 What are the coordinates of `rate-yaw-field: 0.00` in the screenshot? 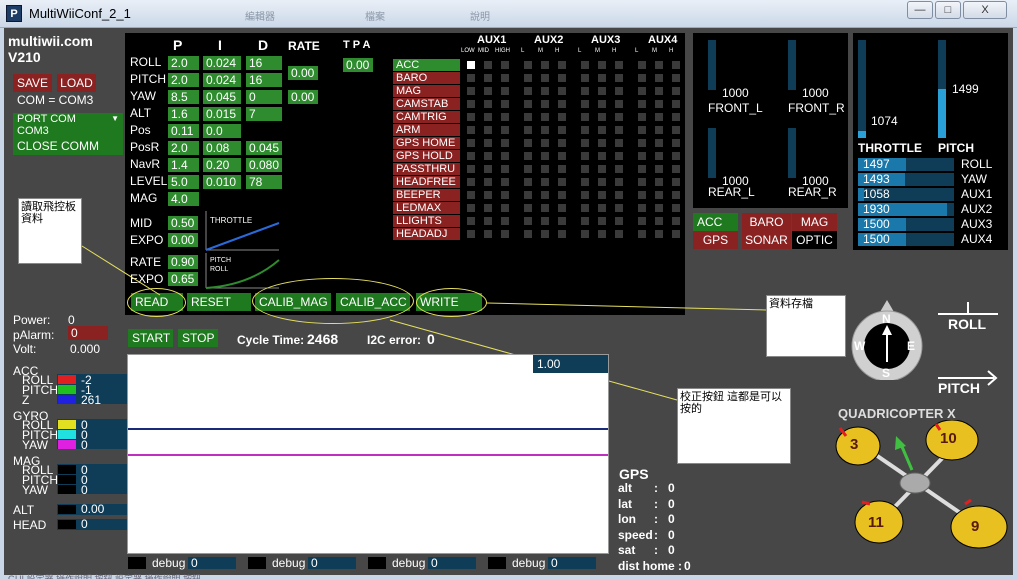 It's located at (303, 97).